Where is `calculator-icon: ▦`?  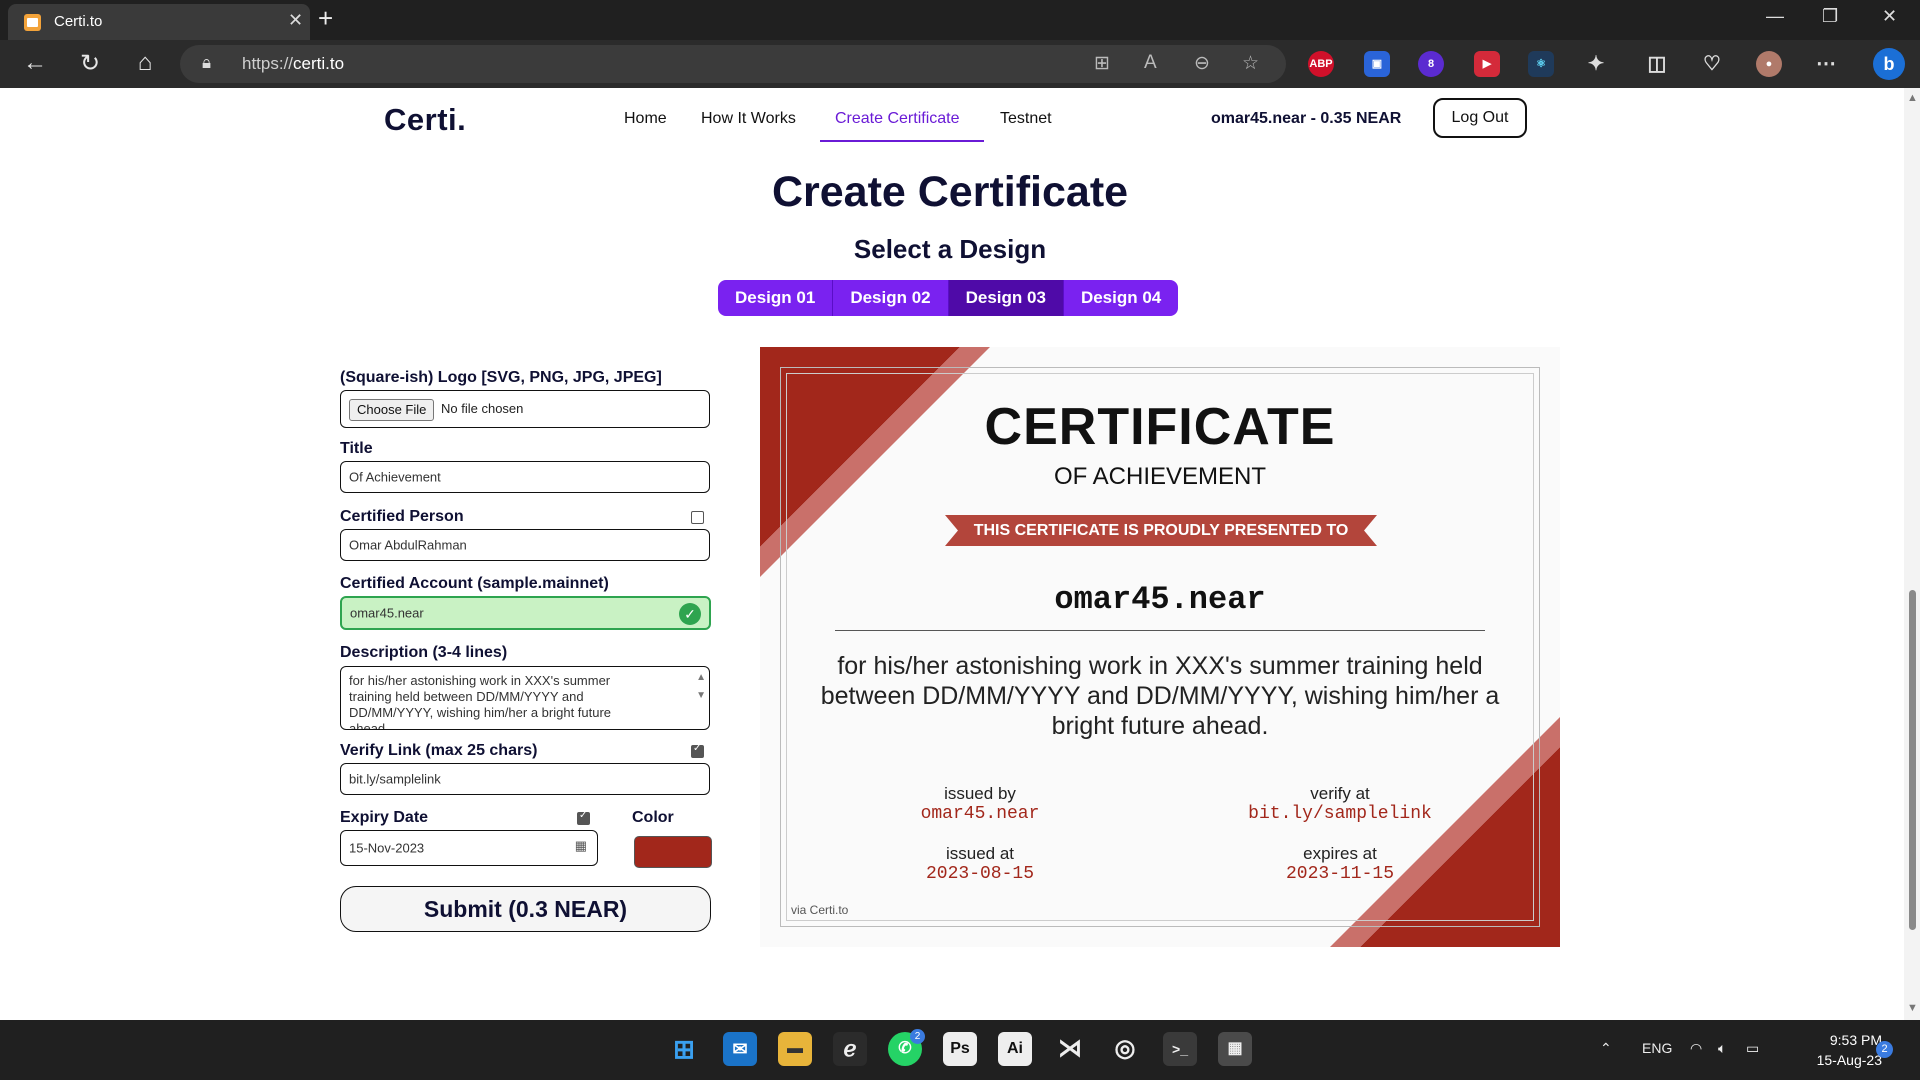 calculator-icon: ▦ is located at coordinates (1235, 1049).